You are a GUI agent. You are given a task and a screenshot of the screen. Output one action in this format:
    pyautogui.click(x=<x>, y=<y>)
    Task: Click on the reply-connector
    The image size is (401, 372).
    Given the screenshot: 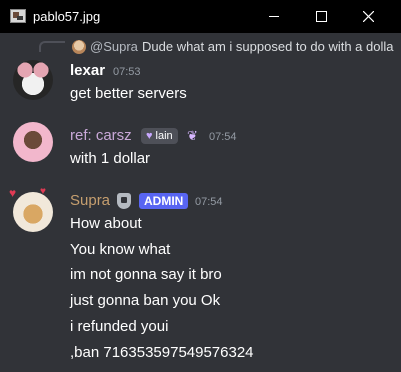 What is the action you would take?
    pyautogui.click(x=52, y=46)
    